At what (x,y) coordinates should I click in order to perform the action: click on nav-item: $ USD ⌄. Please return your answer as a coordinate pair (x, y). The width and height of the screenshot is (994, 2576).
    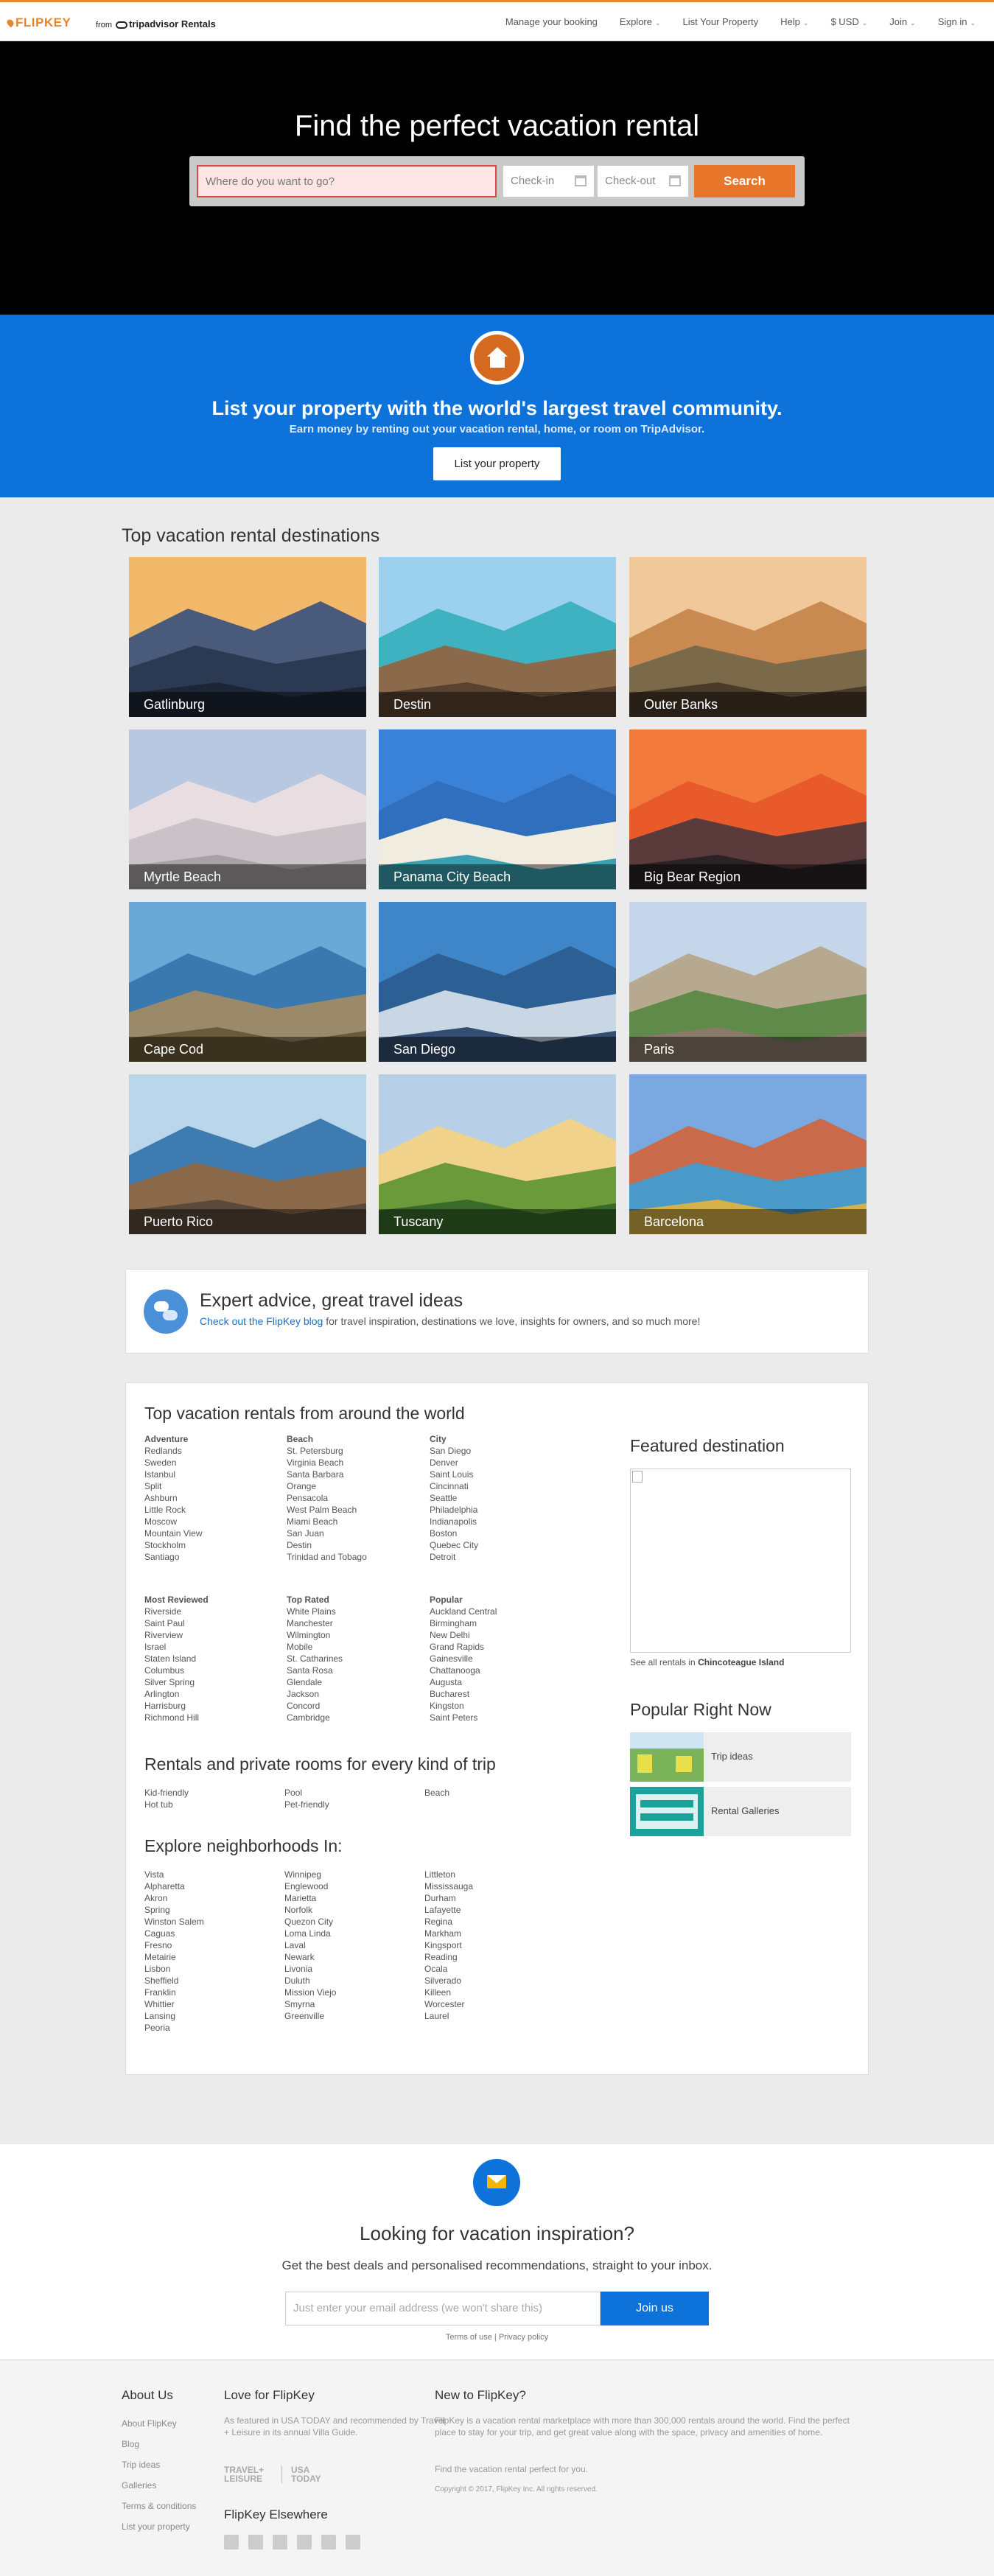
    Looking at the image, I should click on (849, 21).